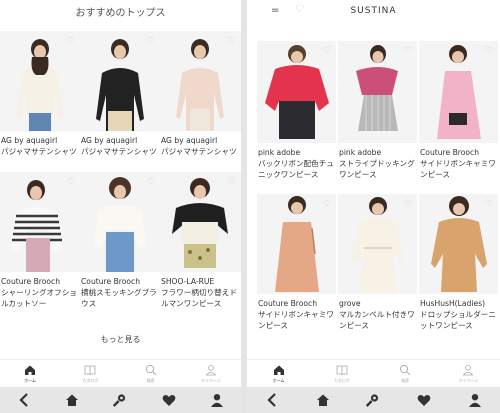 The image size is (500, 413). I want to click on product-name: ストライプドッキングワンピース, so click(377, 169).